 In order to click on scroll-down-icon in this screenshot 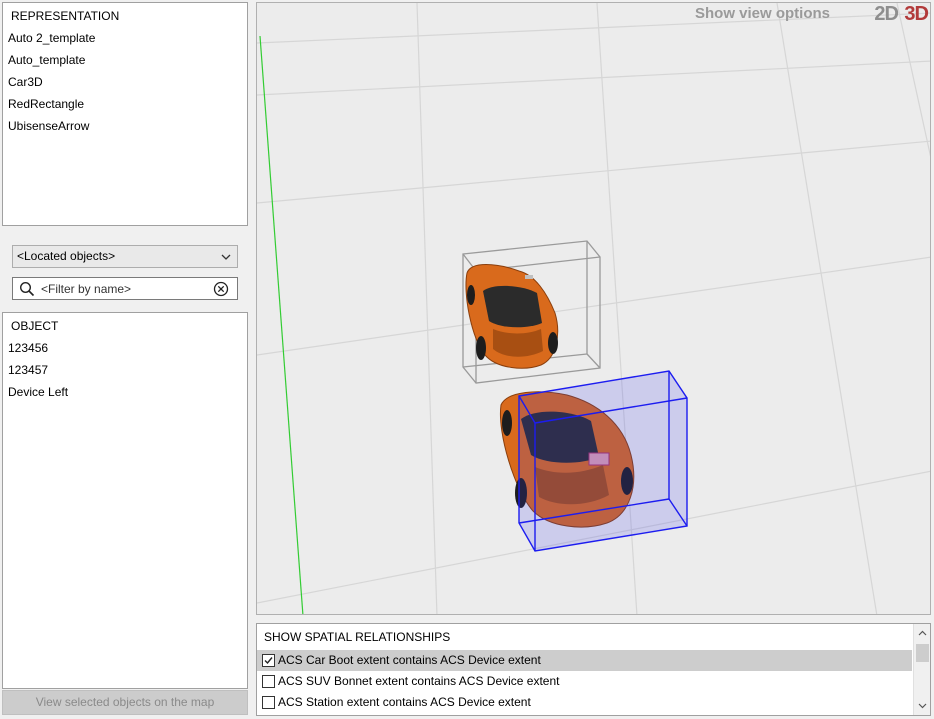, I will do `click(922, 705)`.